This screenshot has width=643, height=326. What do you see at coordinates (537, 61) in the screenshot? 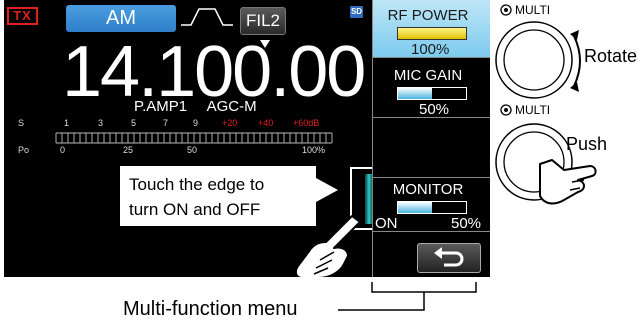
I see `multi-dial-rotate` at bounding box center [537, 61].